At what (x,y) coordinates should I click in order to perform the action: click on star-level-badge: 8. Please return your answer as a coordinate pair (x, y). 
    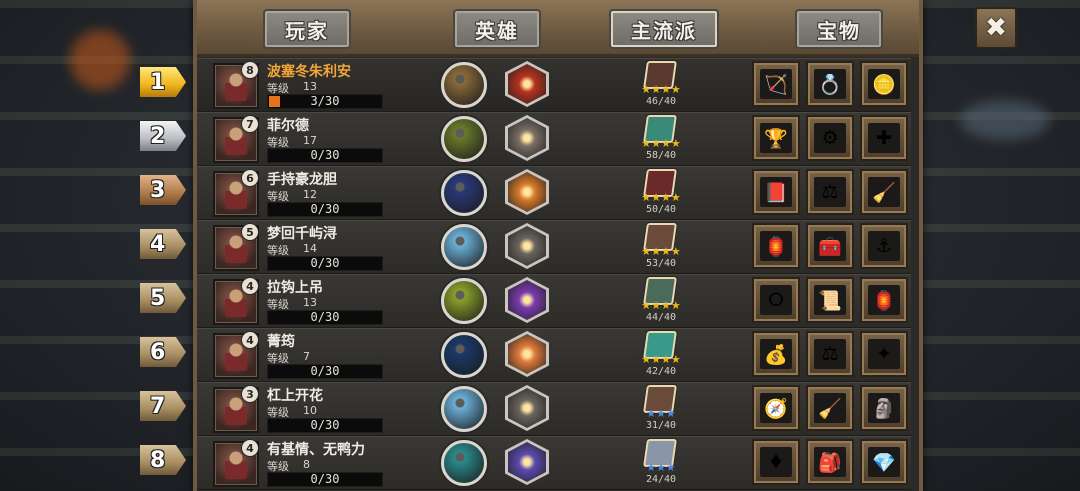
    Looking at the image, I should click on (250, 70).